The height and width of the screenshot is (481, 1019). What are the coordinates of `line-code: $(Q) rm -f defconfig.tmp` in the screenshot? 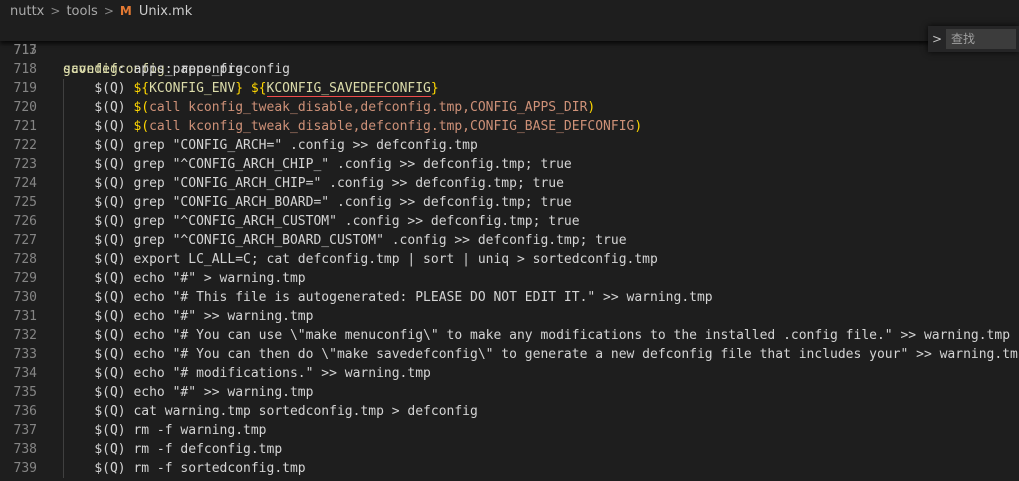 It's located at (172, 449).